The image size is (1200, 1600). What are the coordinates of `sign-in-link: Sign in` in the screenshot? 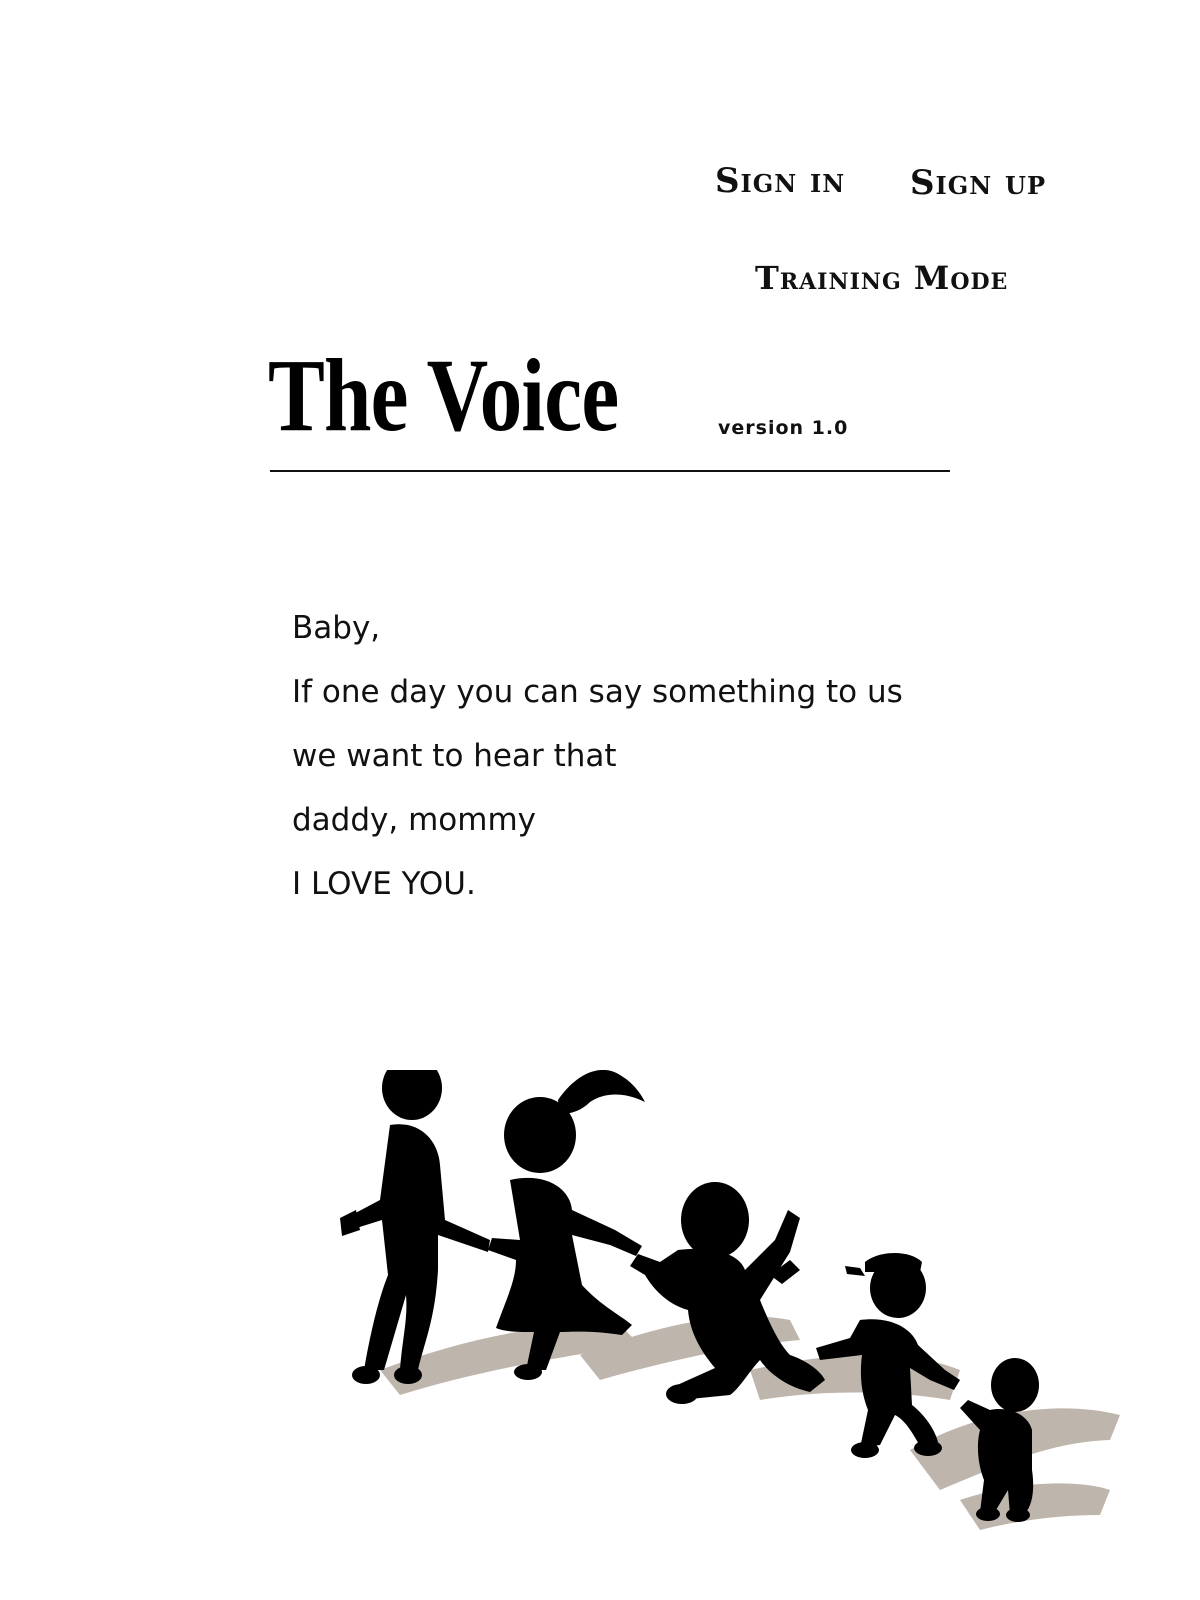 It's located at (780, 181).